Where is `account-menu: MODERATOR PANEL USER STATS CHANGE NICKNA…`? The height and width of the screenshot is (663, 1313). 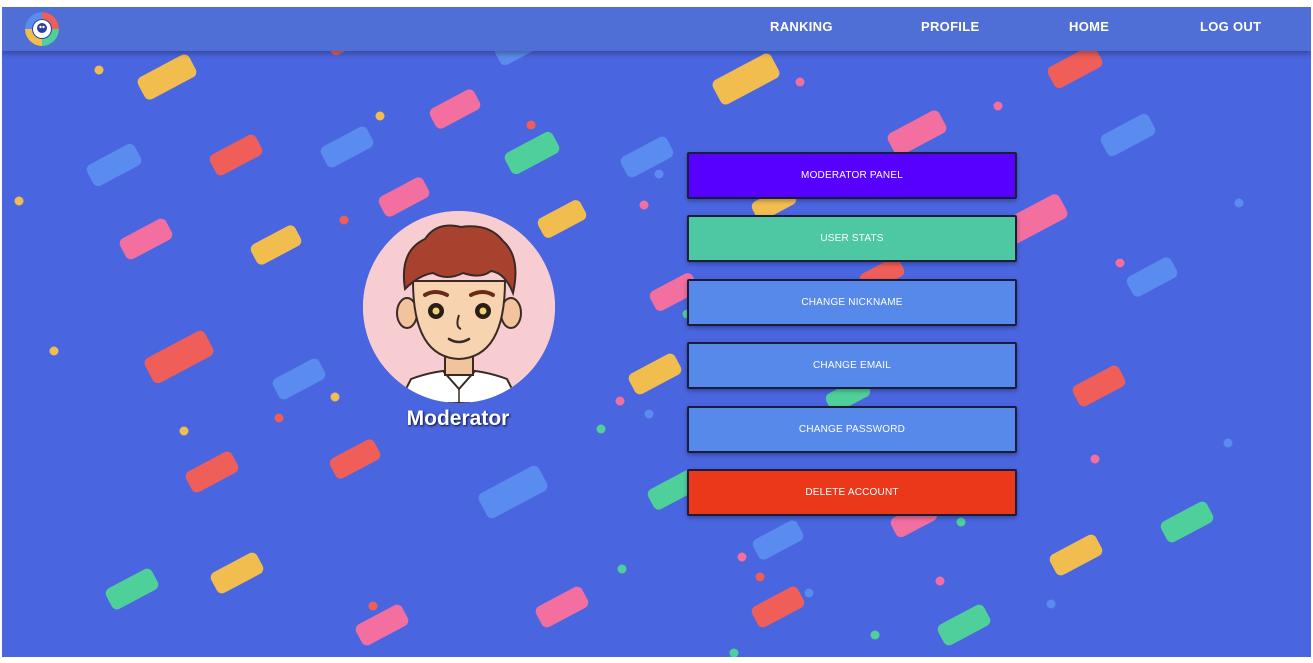 account-menu: MODERATOR PANEL USER STATS CHANGE NICKNA… is located at coordinates (852, 342).